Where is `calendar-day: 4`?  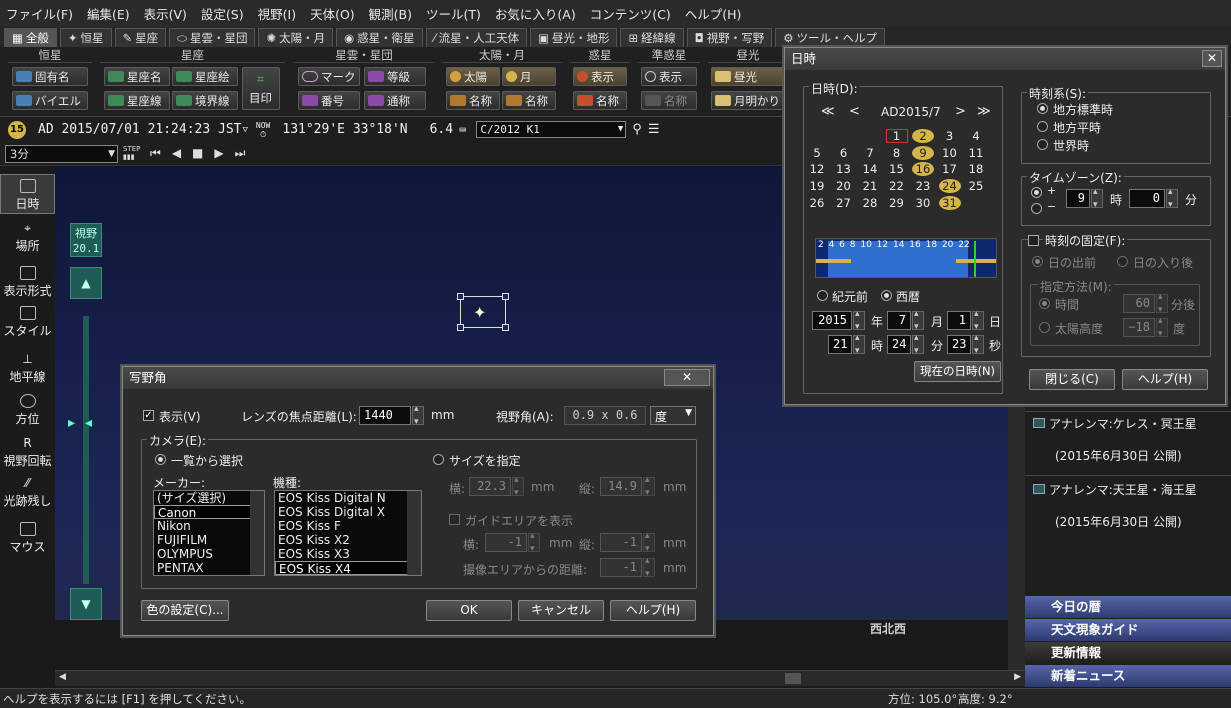 calendar-day: 4 is located at coordinates (976, 136).